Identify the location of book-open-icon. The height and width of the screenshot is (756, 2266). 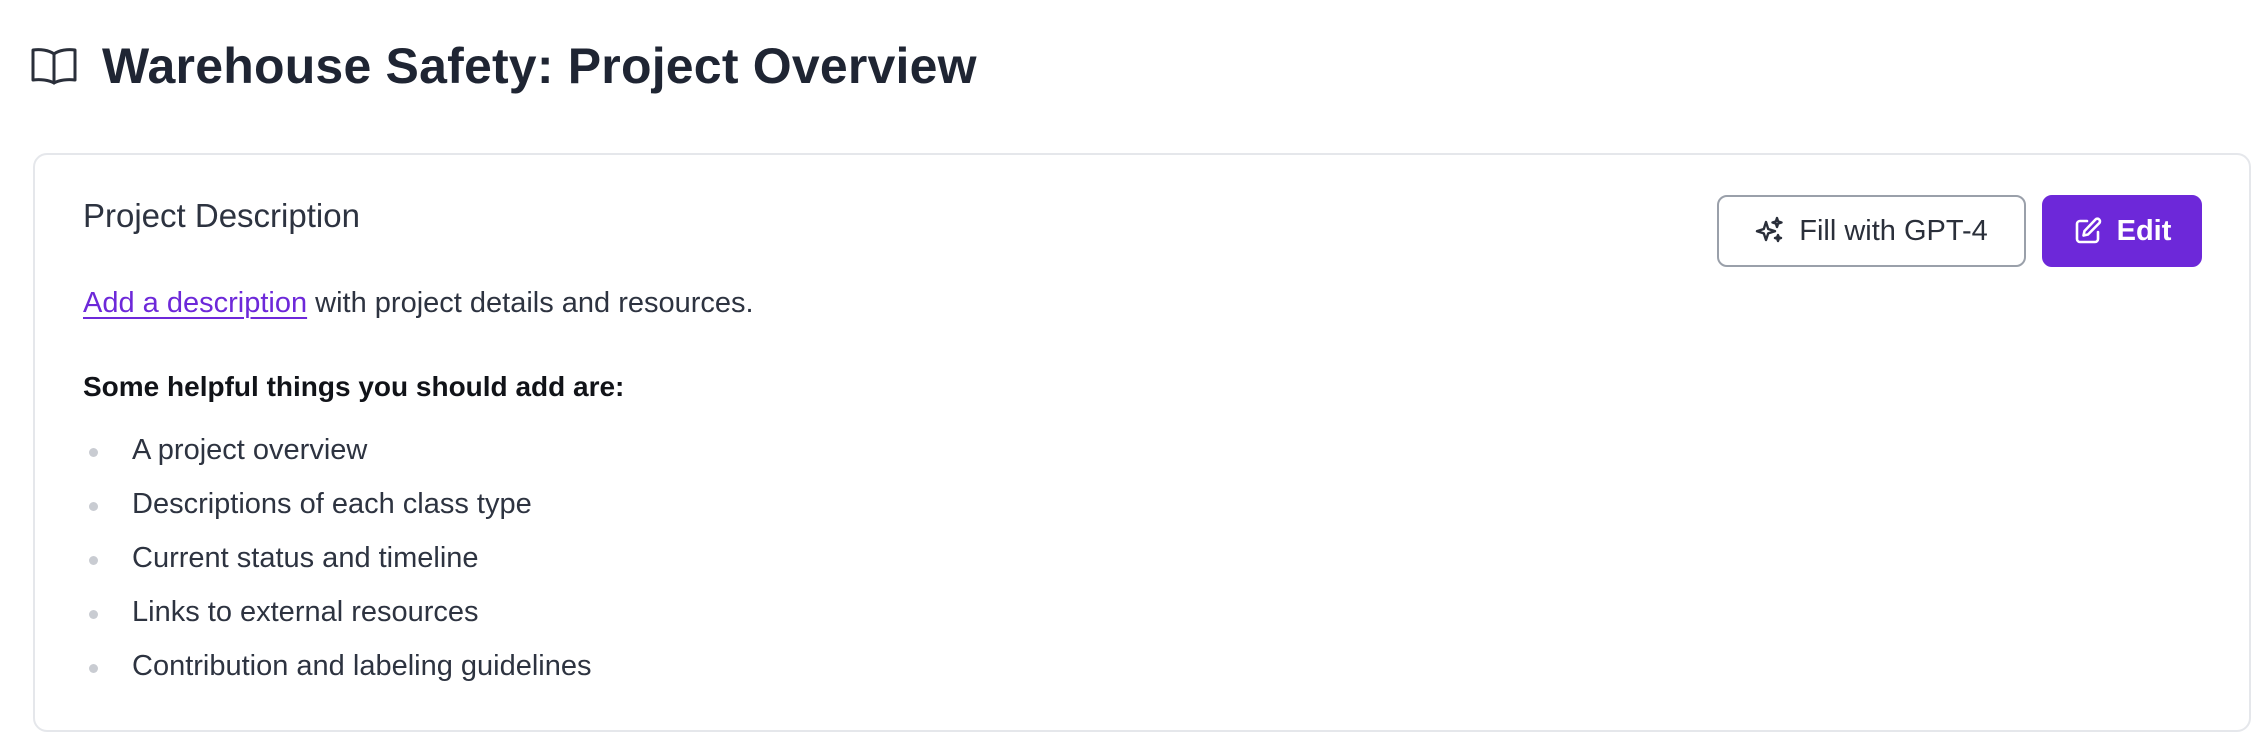
(54, 66).